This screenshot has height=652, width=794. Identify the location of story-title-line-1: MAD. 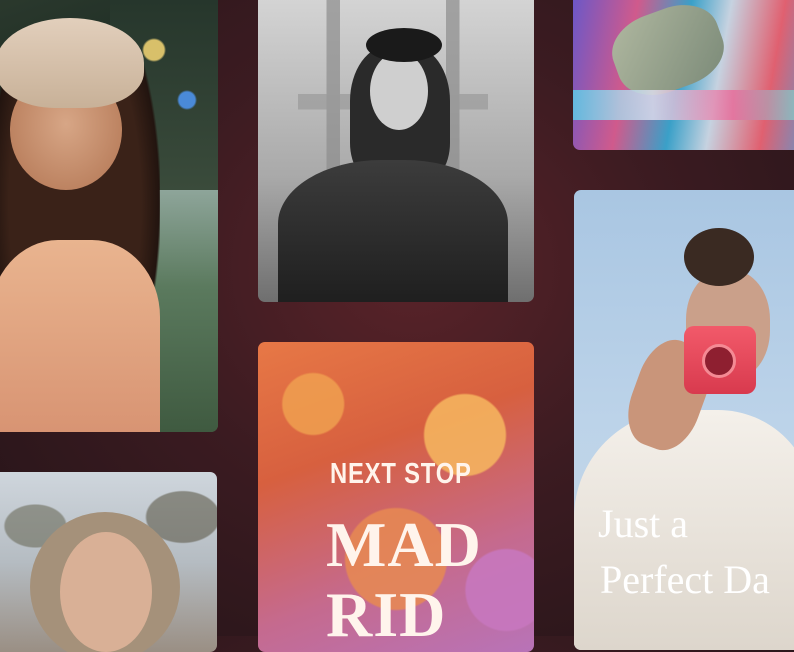
(404, 544).